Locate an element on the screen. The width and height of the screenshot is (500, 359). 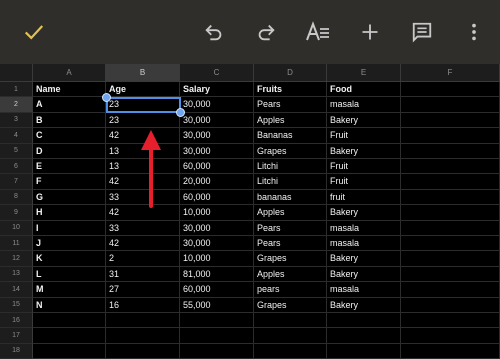
cell-e3: Bakery is located at coordinates (364, 120).